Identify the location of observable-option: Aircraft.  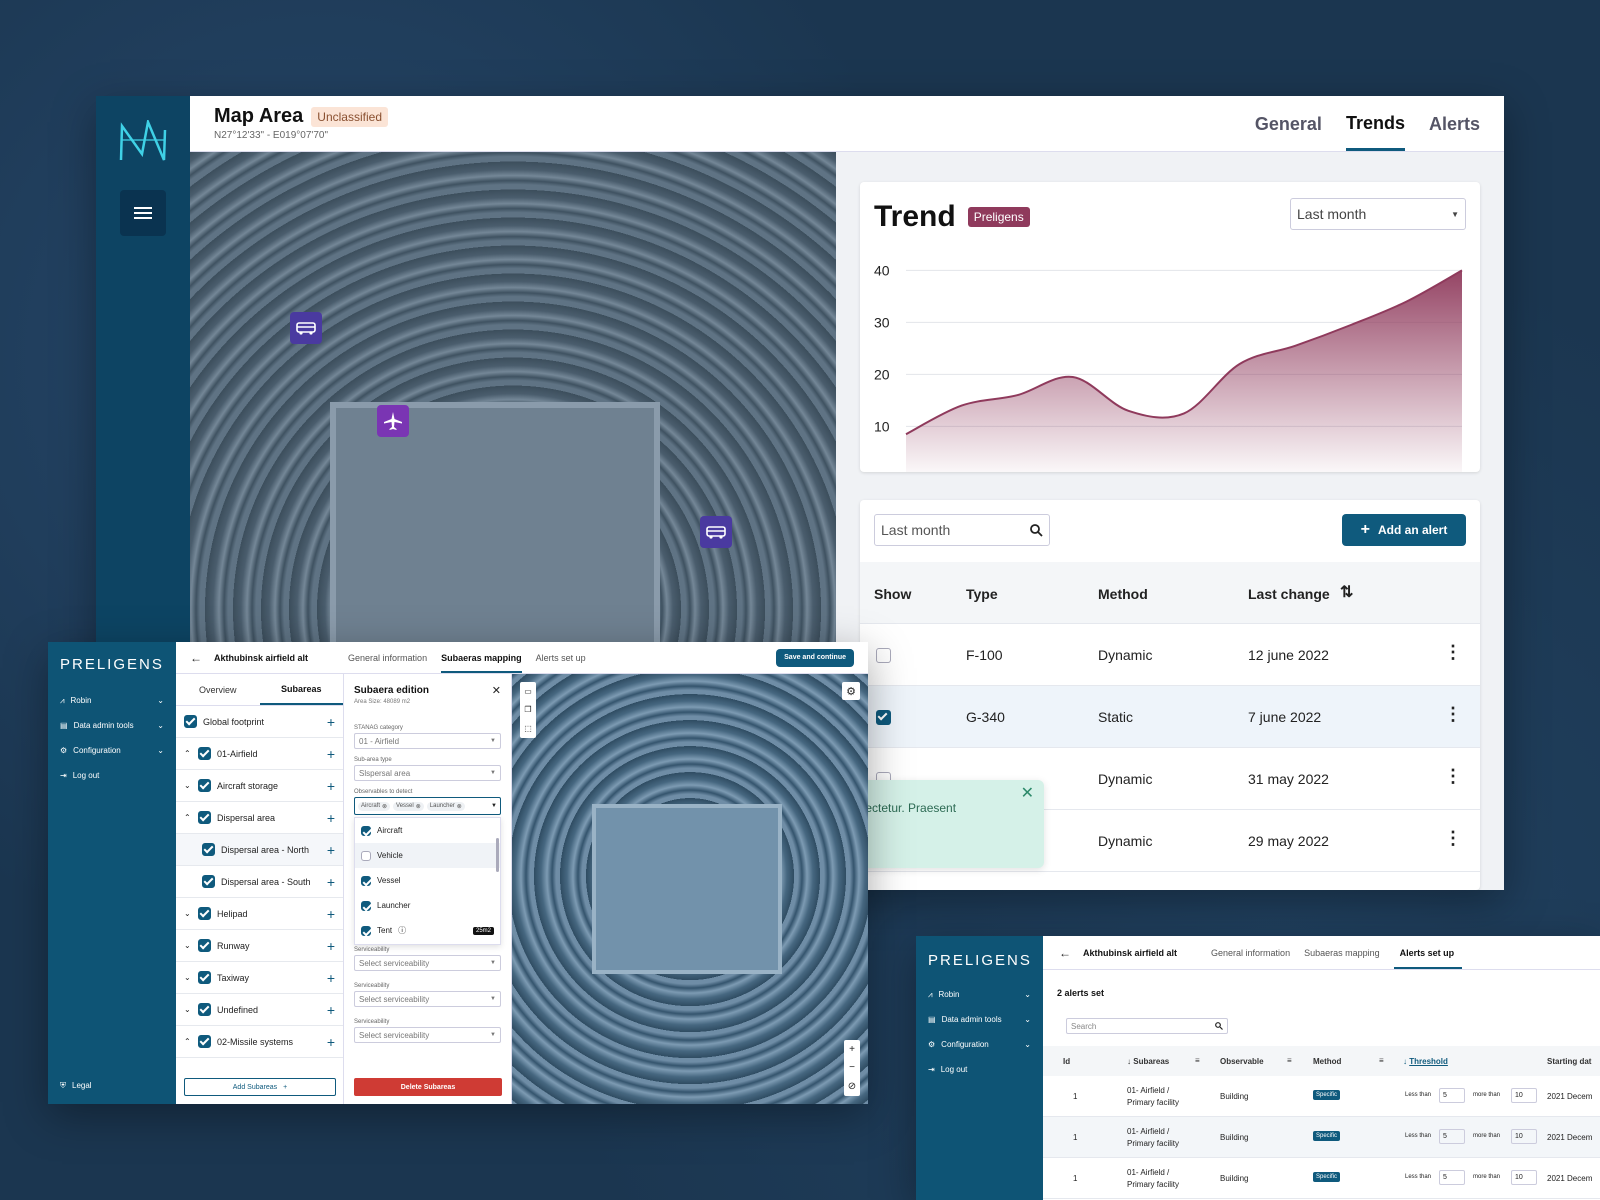
(427, 830).